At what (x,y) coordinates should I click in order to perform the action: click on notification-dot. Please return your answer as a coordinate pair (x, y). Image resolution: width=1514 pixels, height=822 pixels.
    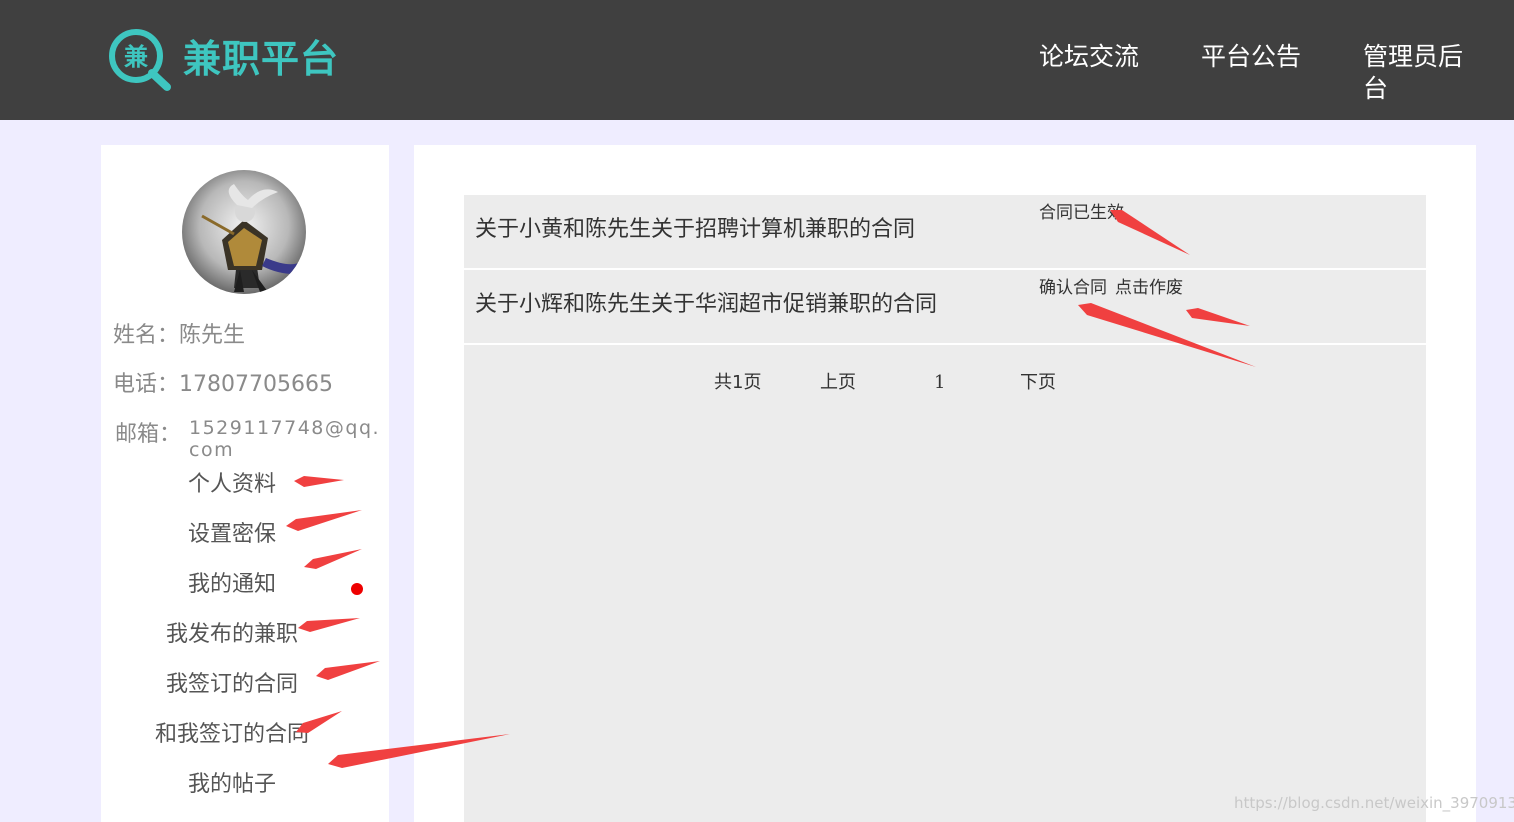
    Looking at the image, I should click on (357, 589).